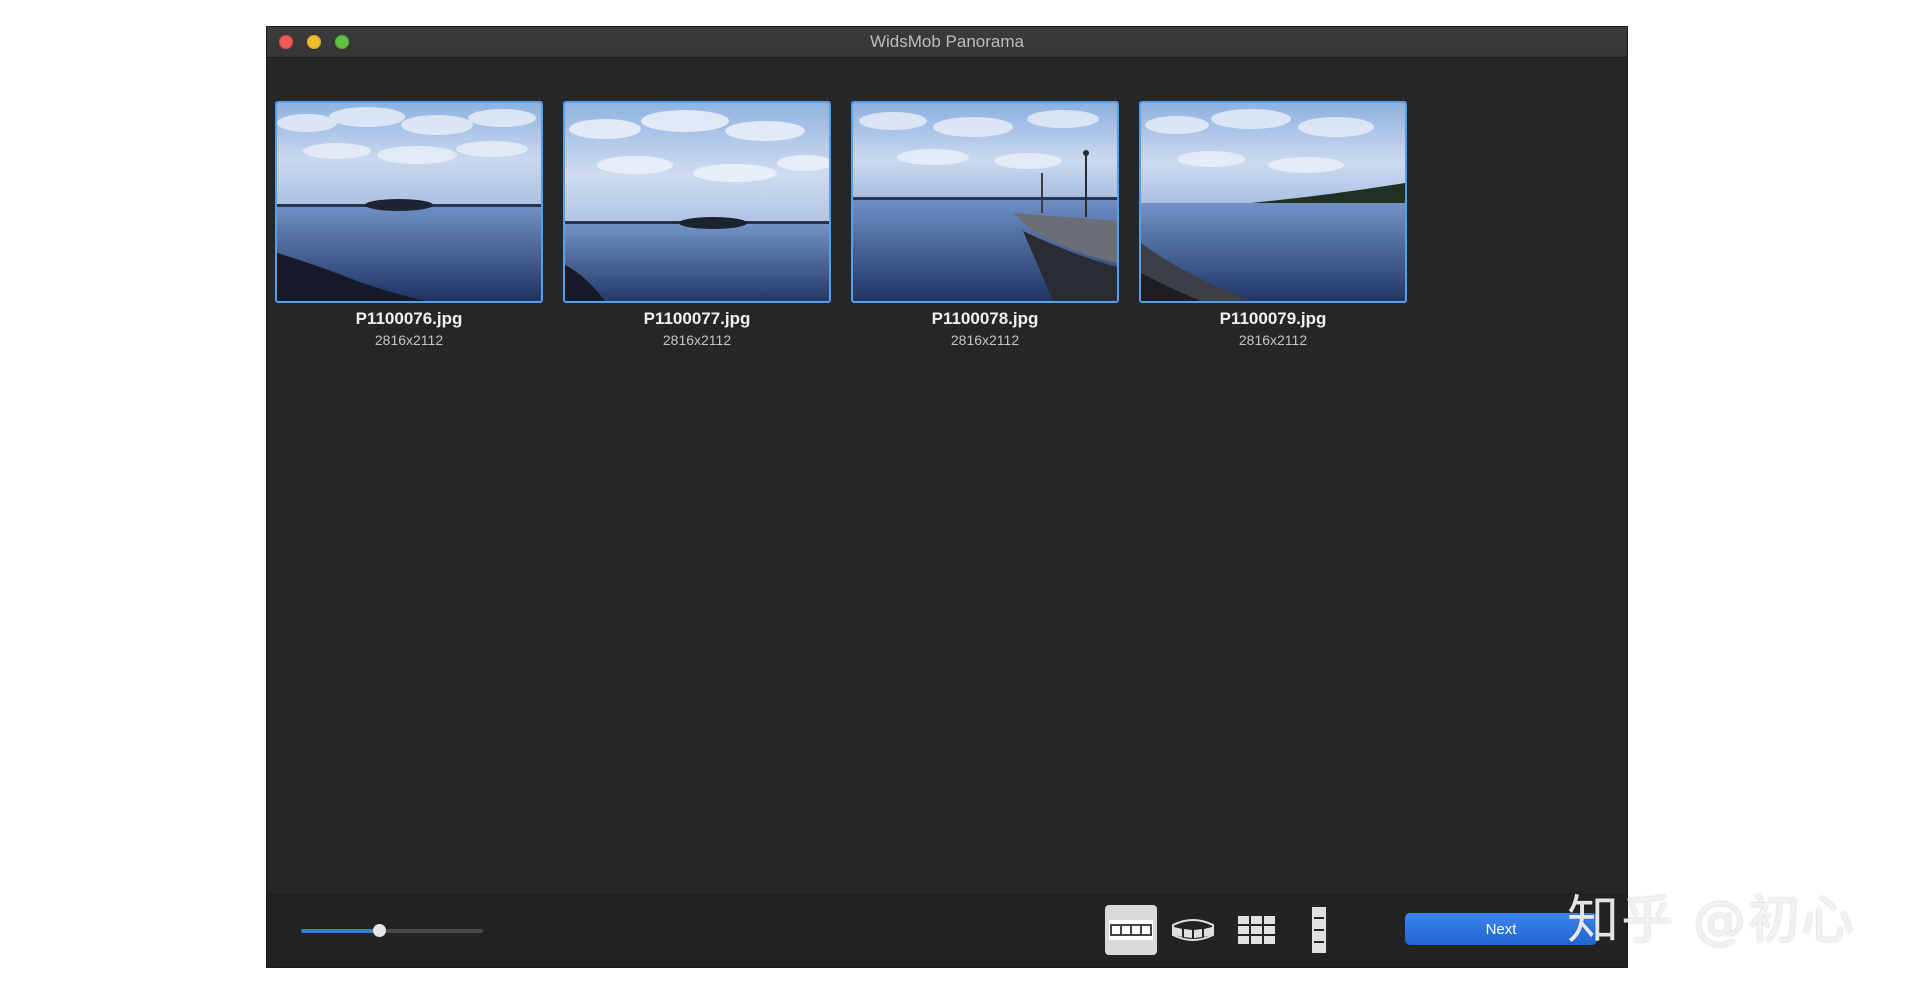  I want to click on bottom-toolbar: Next, so click(947, 930).